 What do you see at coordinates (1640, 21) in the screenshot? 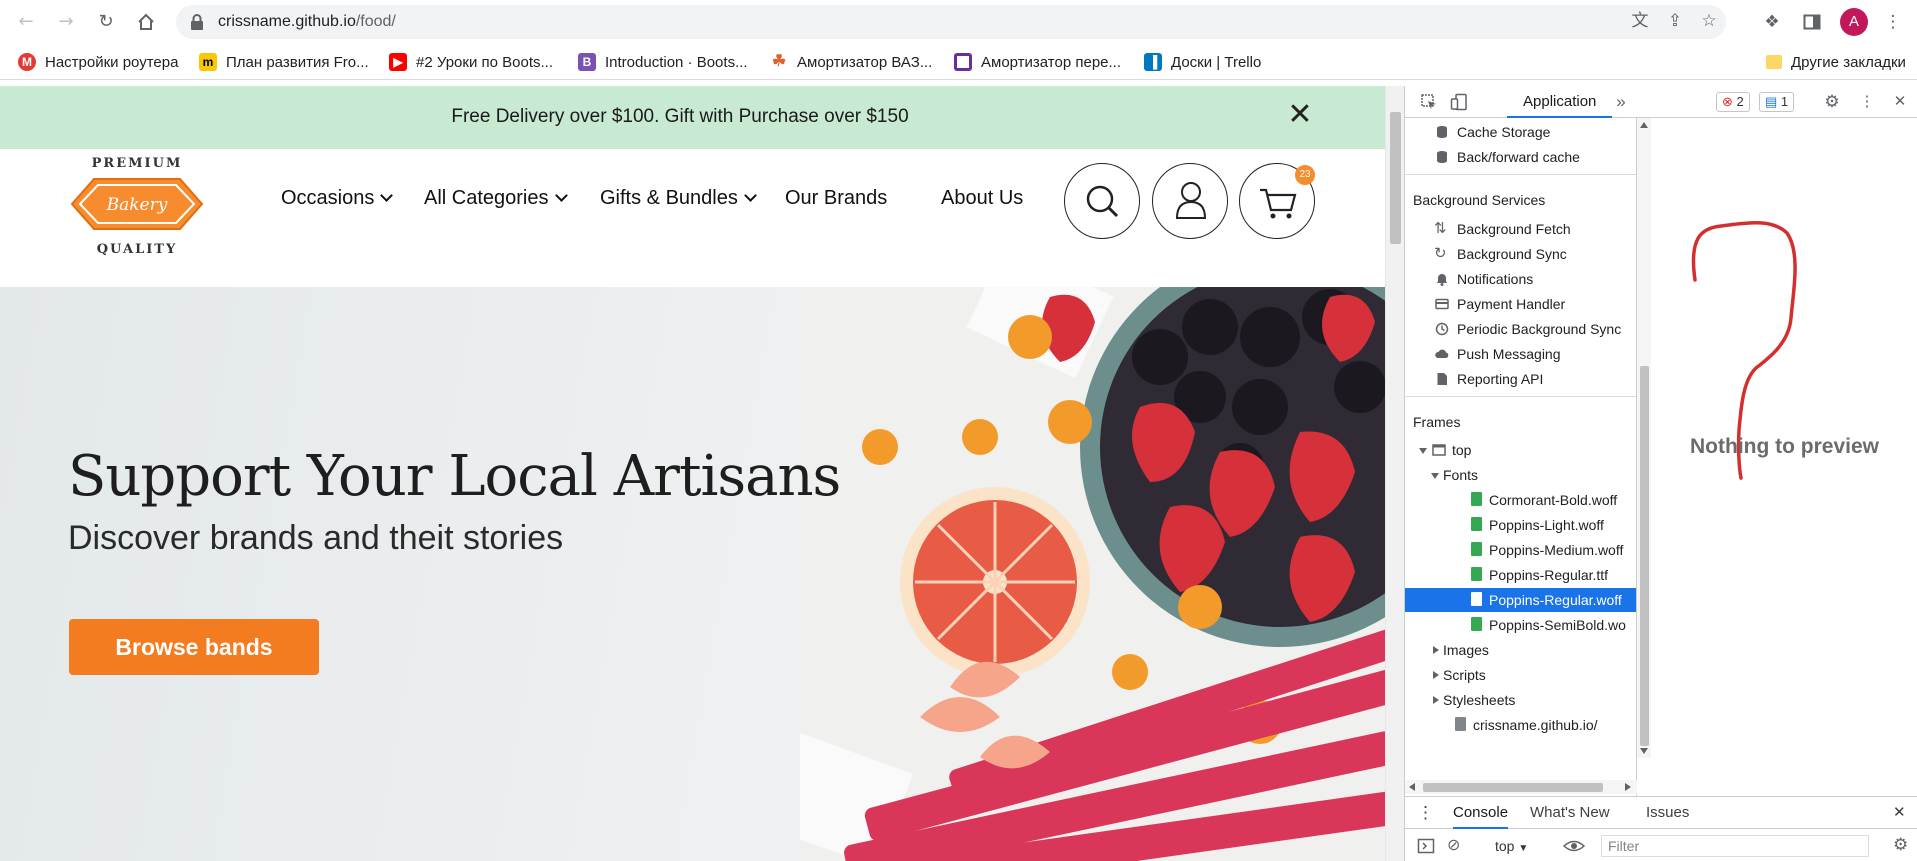
I see `translate-icon: 文` at bounding box center [1640, 21].